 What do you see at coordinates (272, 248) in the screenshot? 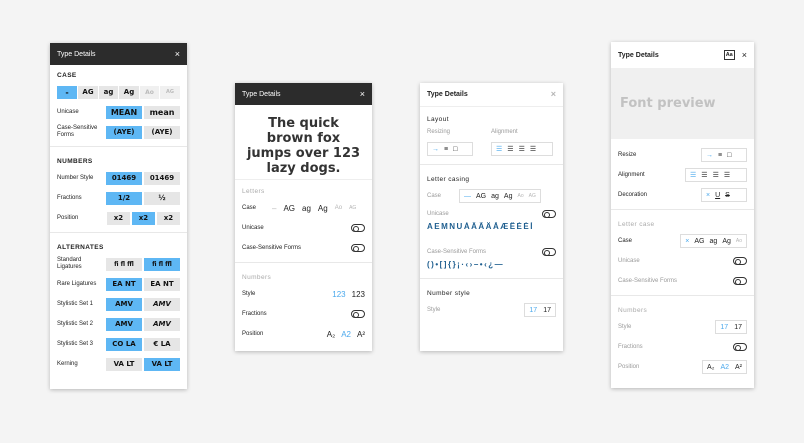
I see `csf-label: Case-Sensitive Forms` at bounding box center [272, 248].